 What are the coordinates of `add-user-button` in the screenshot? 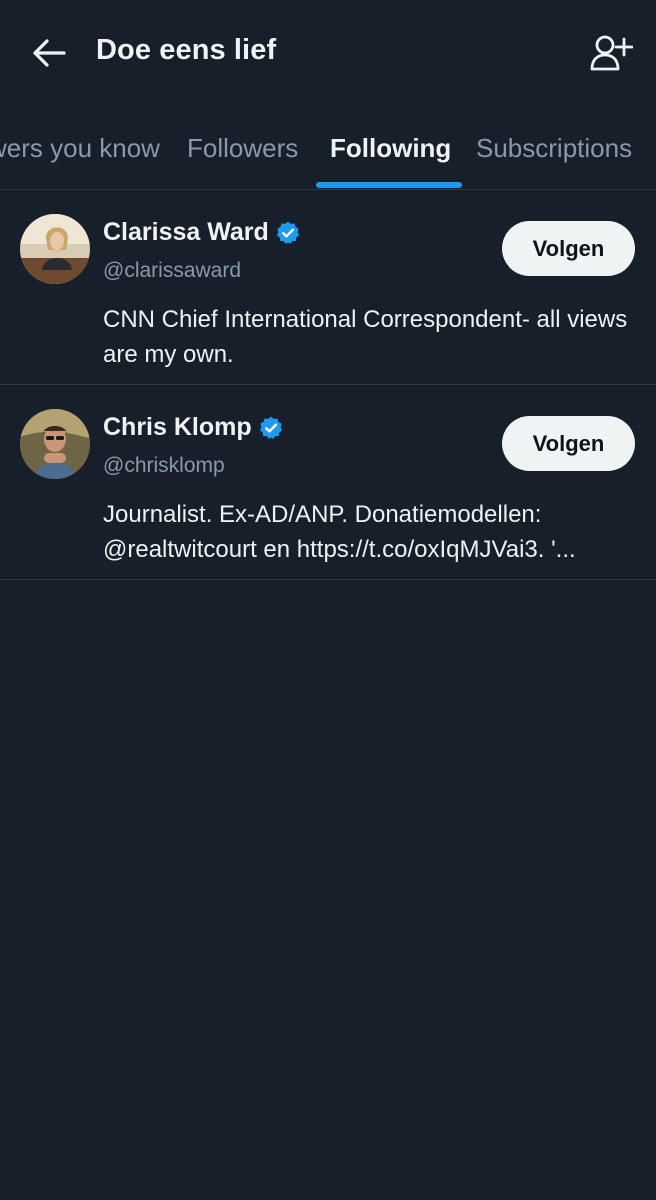 It's located at (611, 53).